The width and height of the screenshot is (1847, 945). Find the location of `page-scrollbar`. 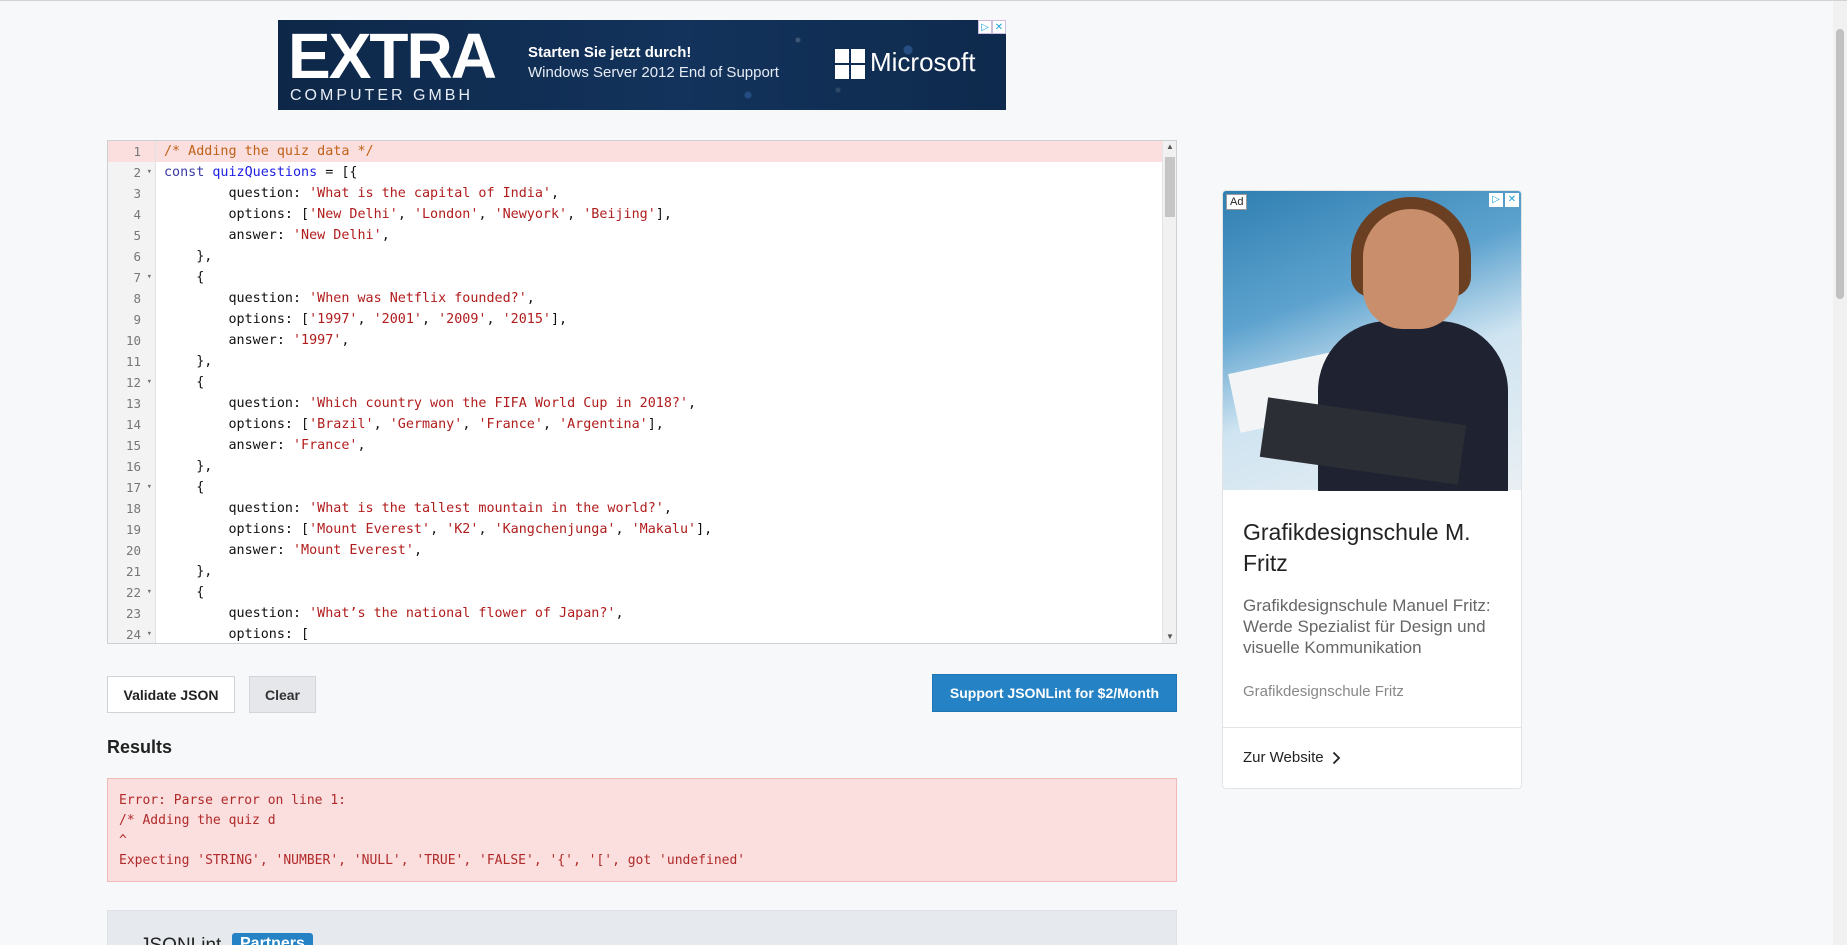

page-scrollbar is located at coordinates (1840, 473).